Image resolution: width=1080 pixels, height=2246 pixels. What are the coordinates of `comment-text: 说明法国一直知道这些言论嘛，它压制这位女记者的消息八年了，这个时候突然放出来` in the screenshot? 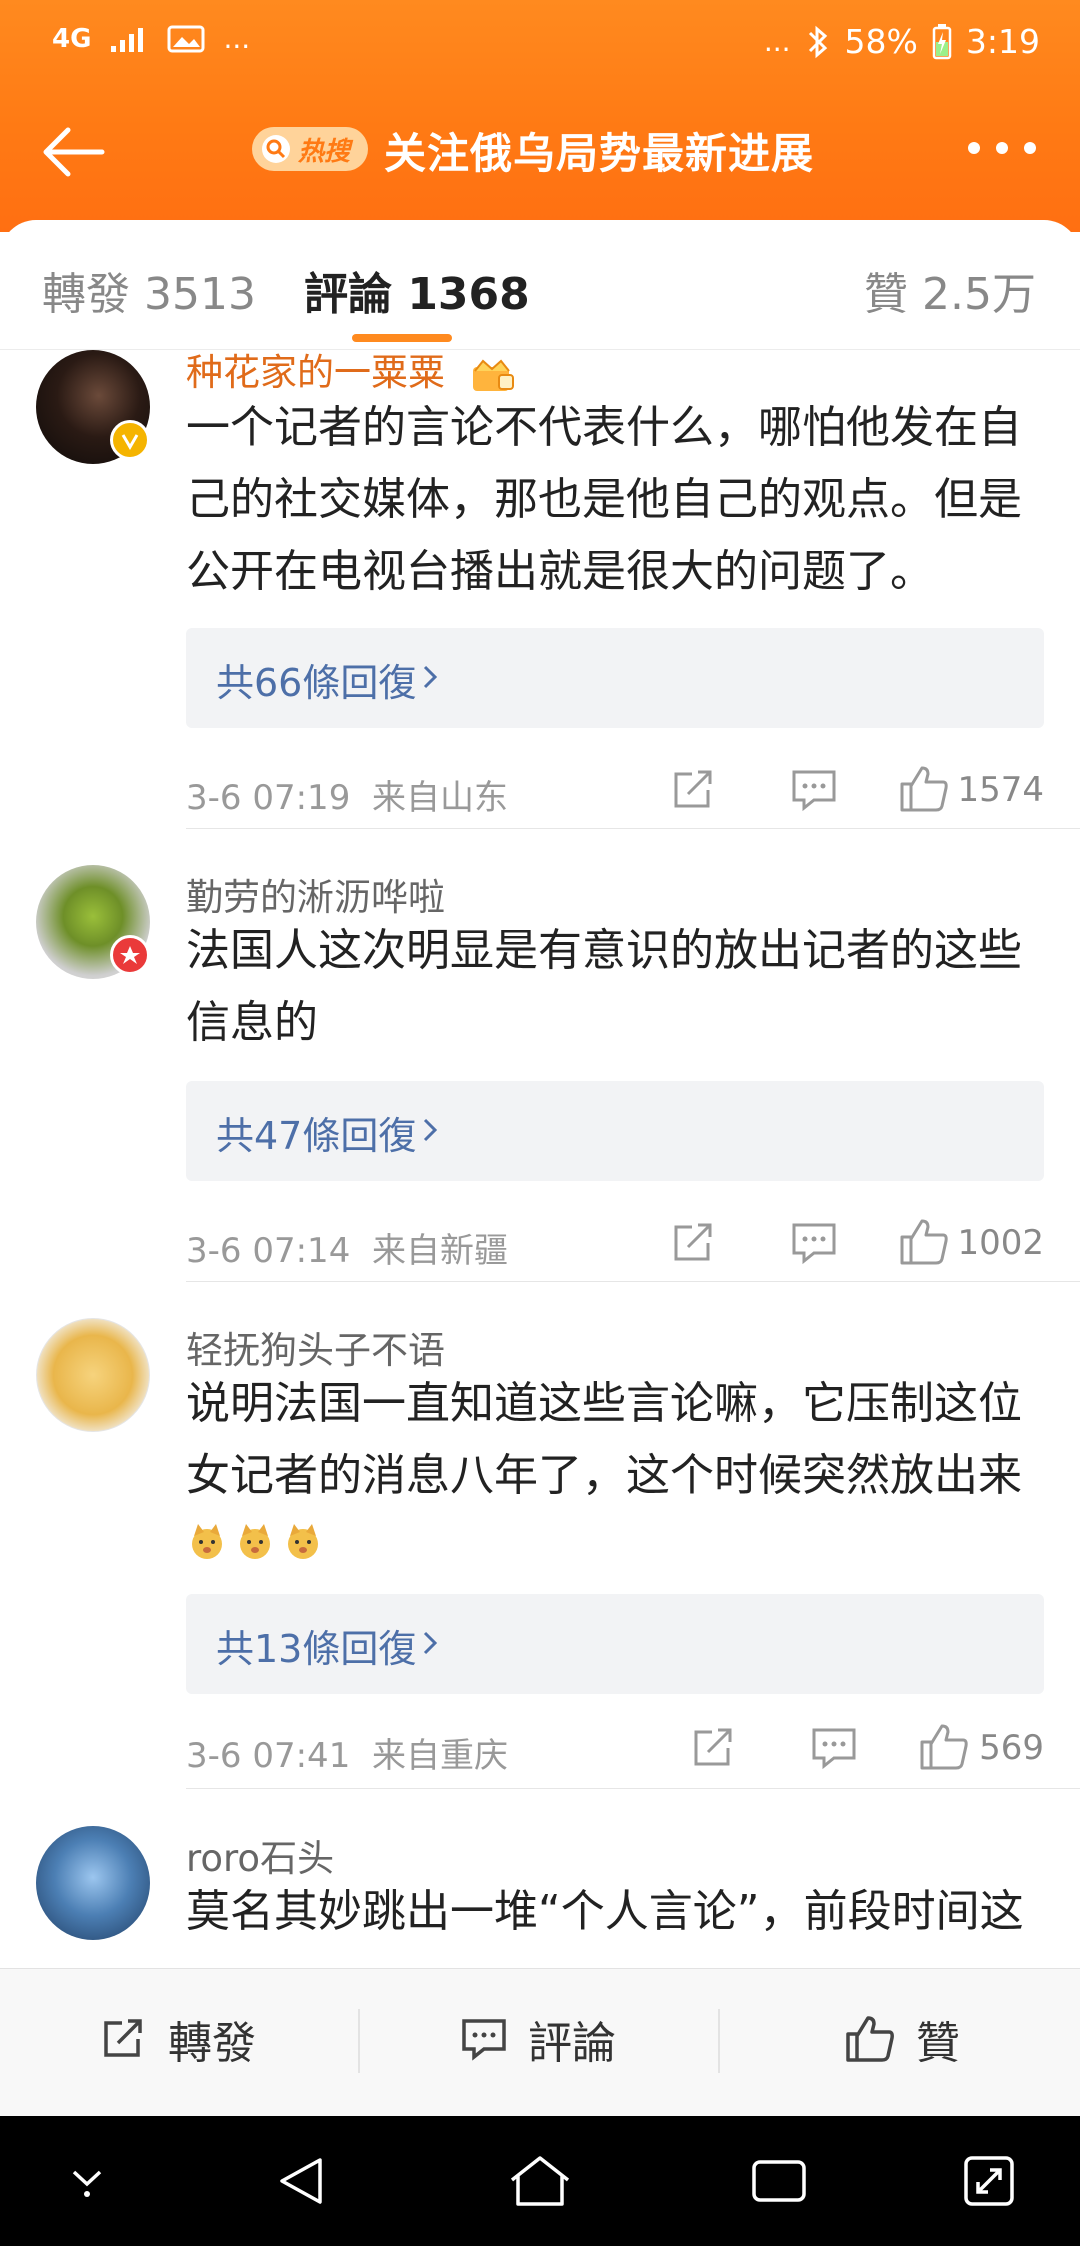 It's located at (616, 1463).